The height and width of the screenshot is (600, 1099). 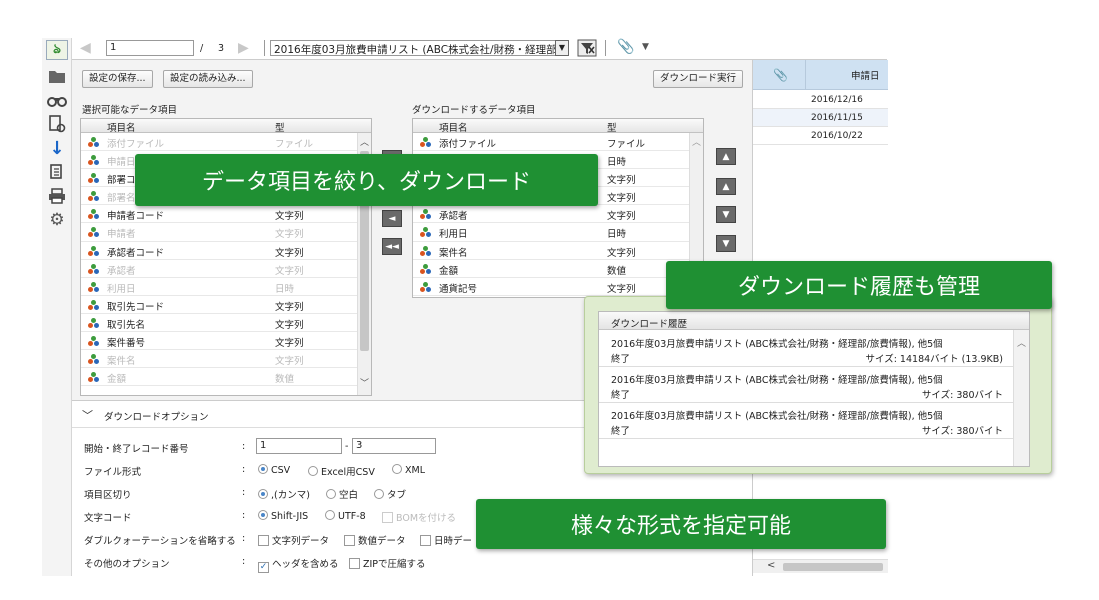 What do you see at coordinates (382, 541) in the screenshot?
I see `dq-number-label: 数値データ` at bounding box center [382, 541].